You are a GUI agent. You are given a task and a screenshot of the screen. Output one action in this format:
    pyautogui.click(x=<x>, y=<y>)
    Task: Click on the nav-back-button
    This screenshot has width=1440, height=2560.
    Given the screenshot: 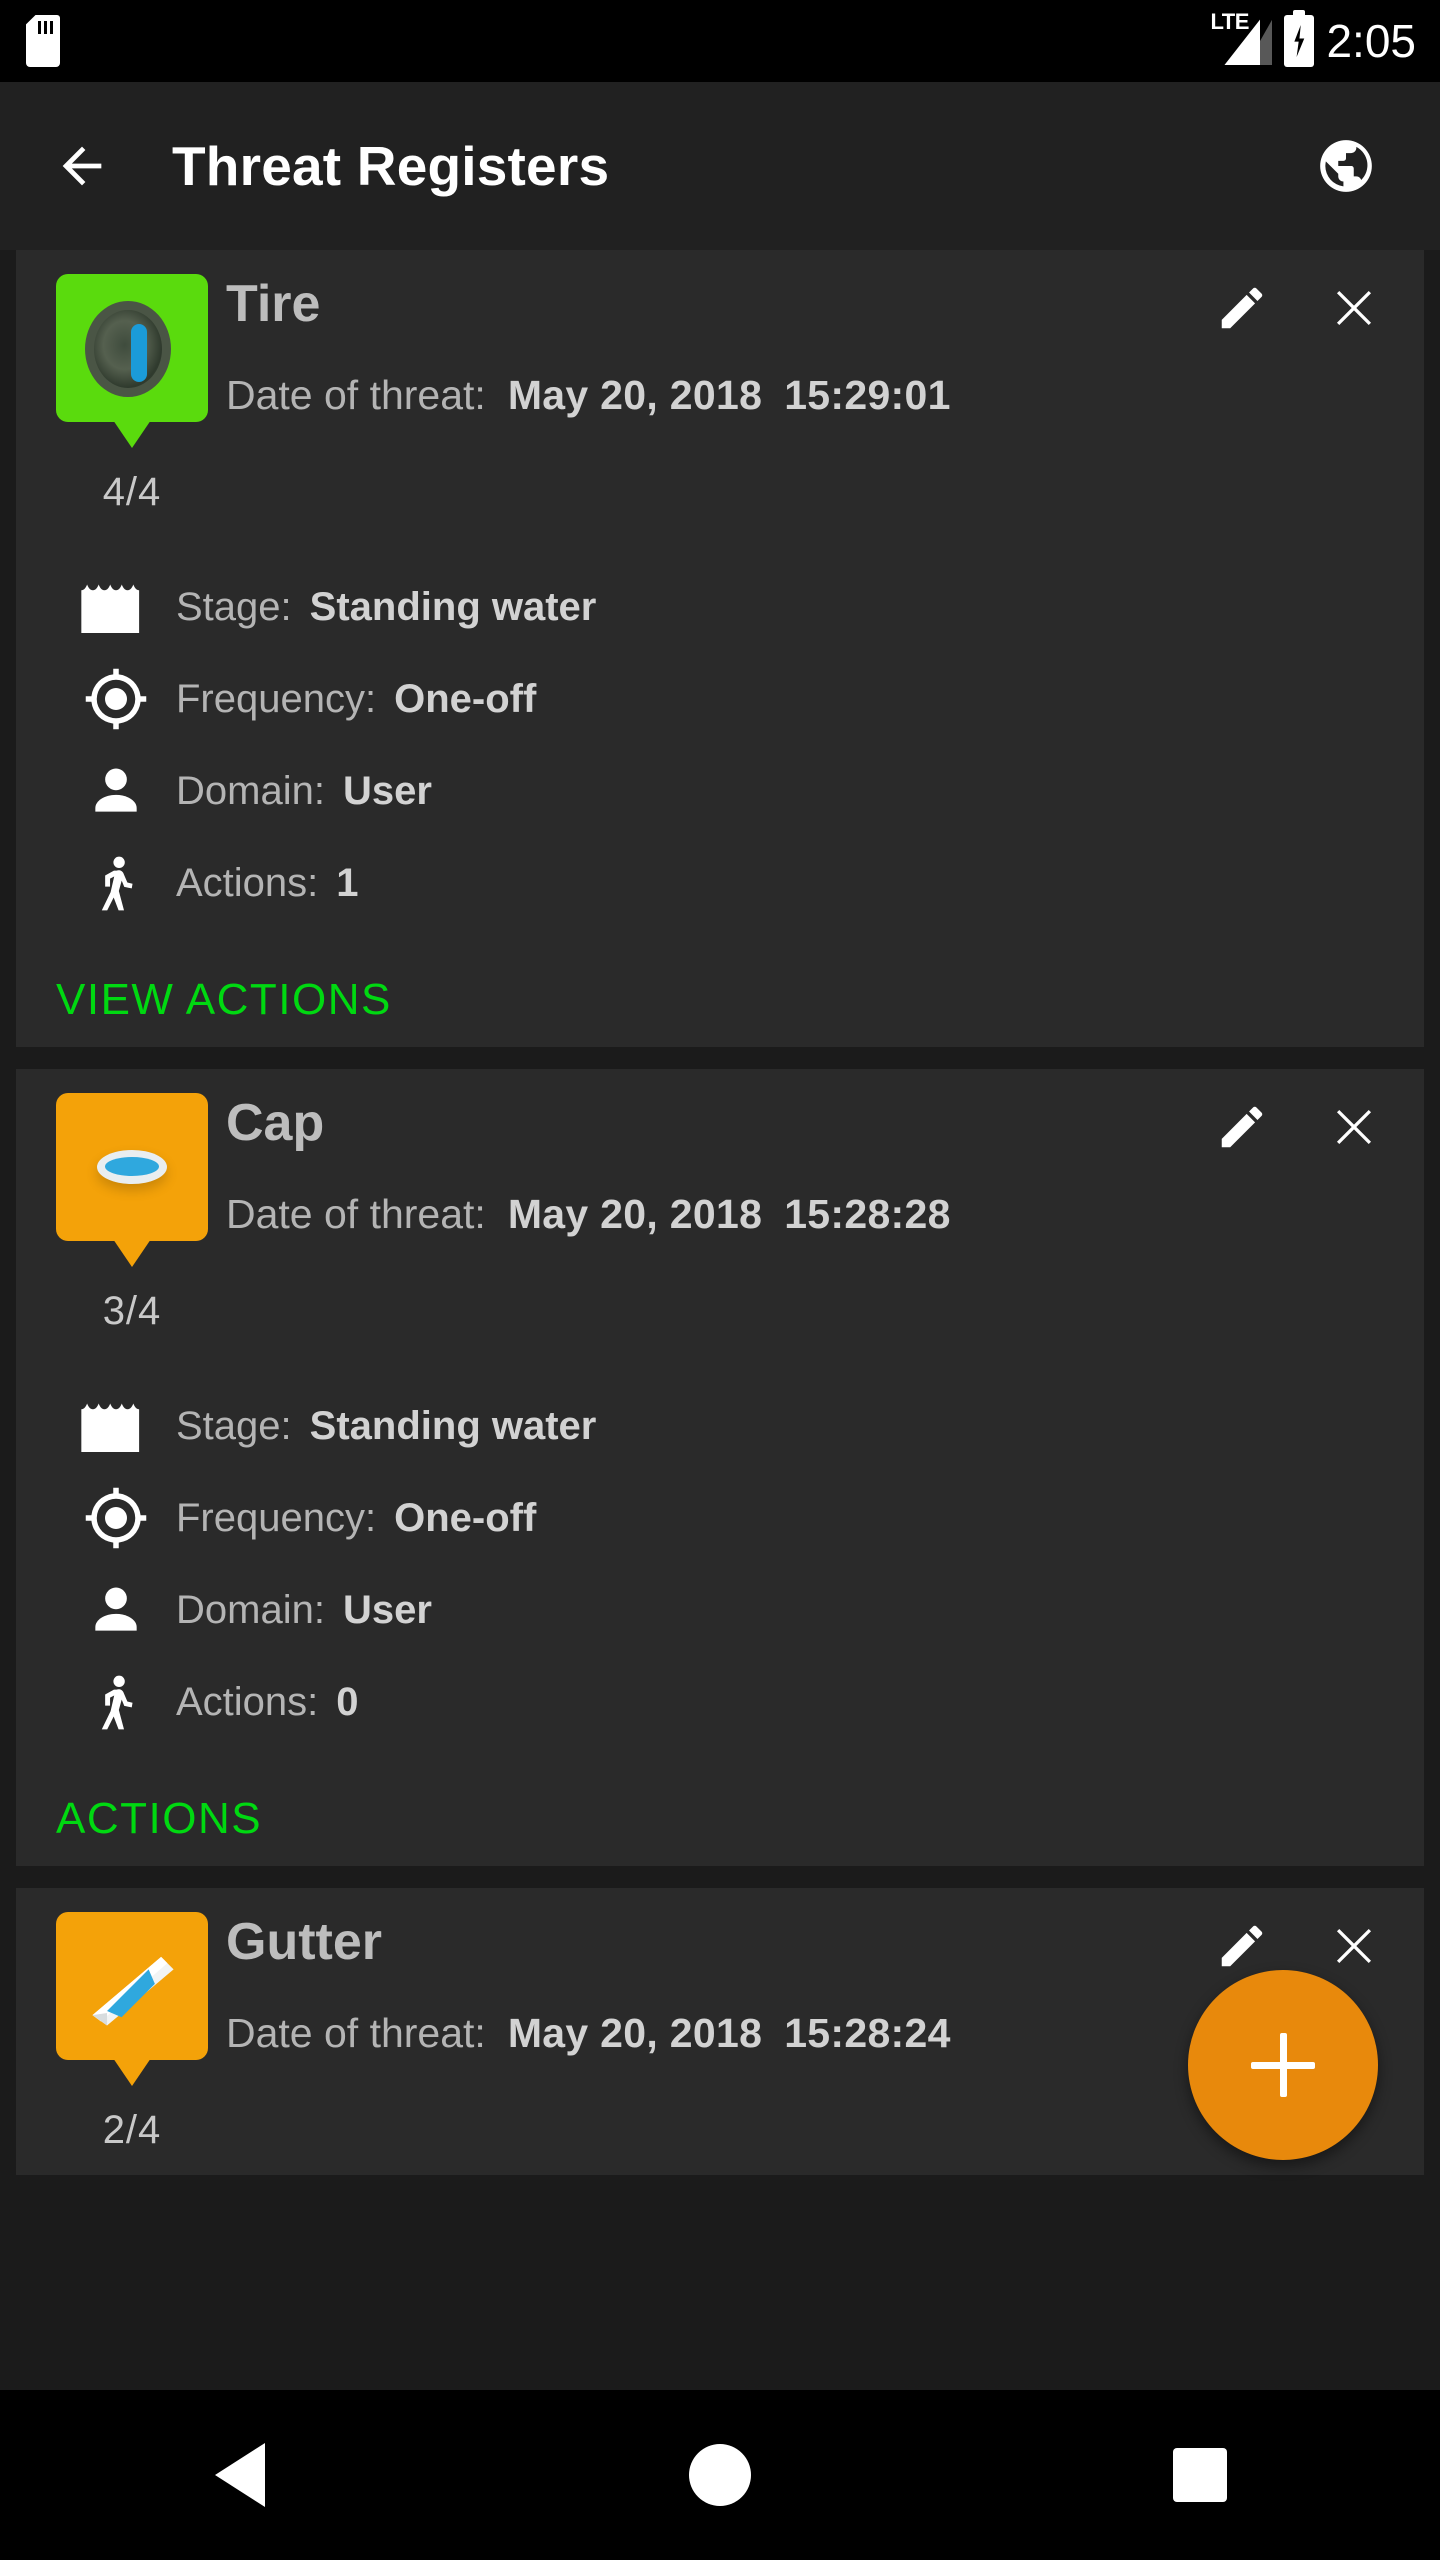 What is the action you would take?
    pyautogui.click(x=240, y=2475)
    